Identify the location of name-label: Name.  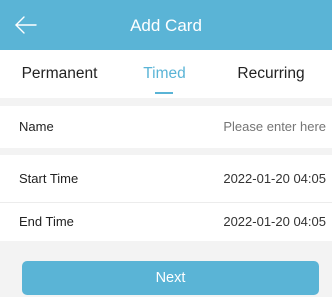
(36, 126).